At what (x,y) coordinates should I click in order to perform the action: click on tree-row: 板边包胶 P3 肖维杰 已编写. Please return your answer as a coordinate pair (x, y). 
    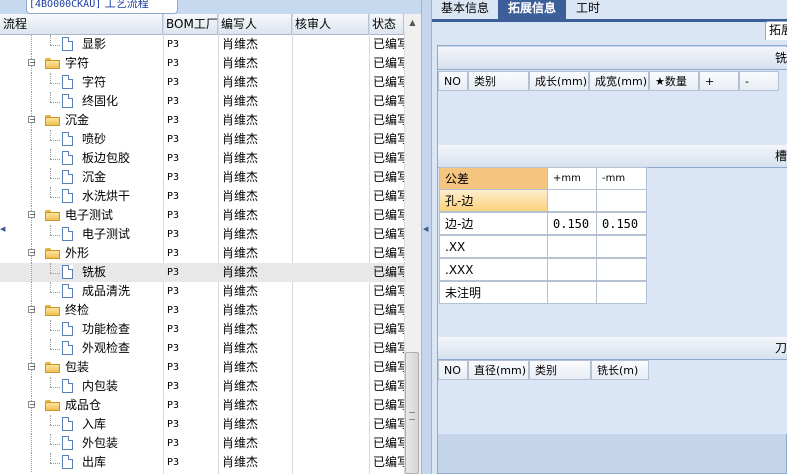
    Looking at the image, I should click on (202, 158).